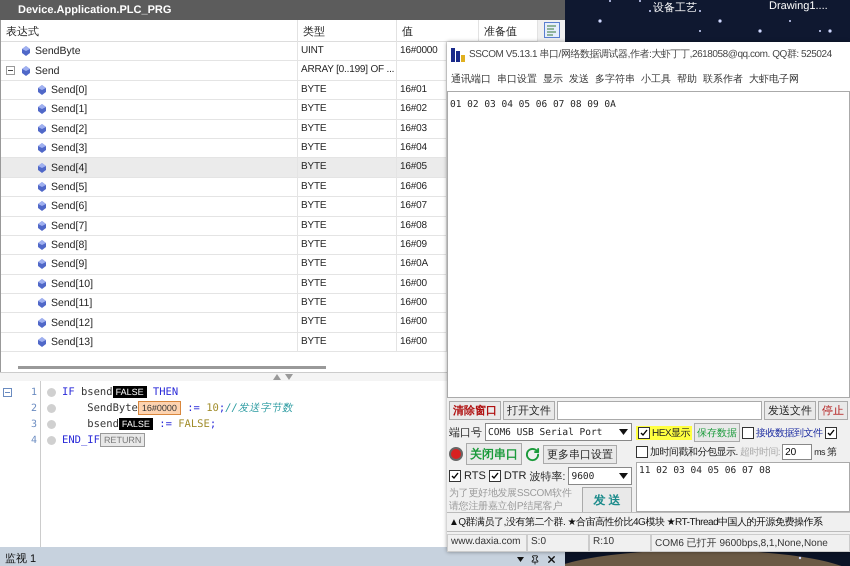  I want to click on variable-name: Send[7], so click(69, 226).